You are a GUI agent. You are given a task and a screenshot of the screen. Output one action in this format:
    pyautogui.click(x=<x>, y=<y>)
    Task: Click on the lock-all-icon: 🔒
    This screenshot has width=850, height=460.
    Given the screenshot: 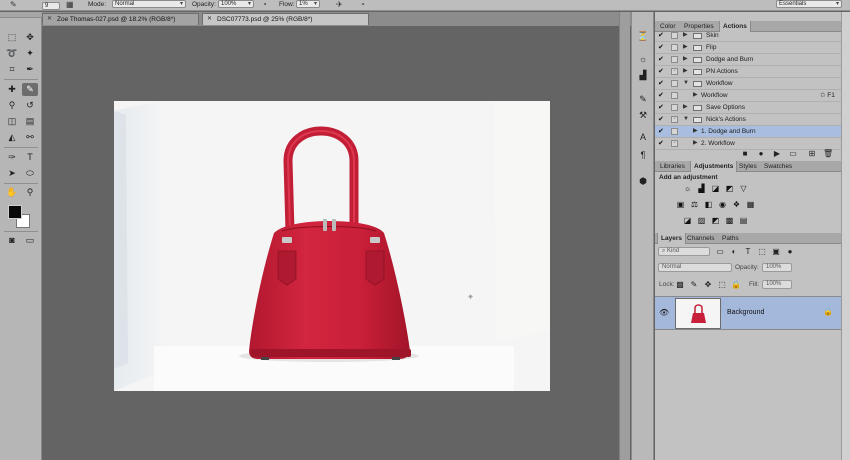 What is the action you would take?
    pyautogui.click(x=736, y=285)
    